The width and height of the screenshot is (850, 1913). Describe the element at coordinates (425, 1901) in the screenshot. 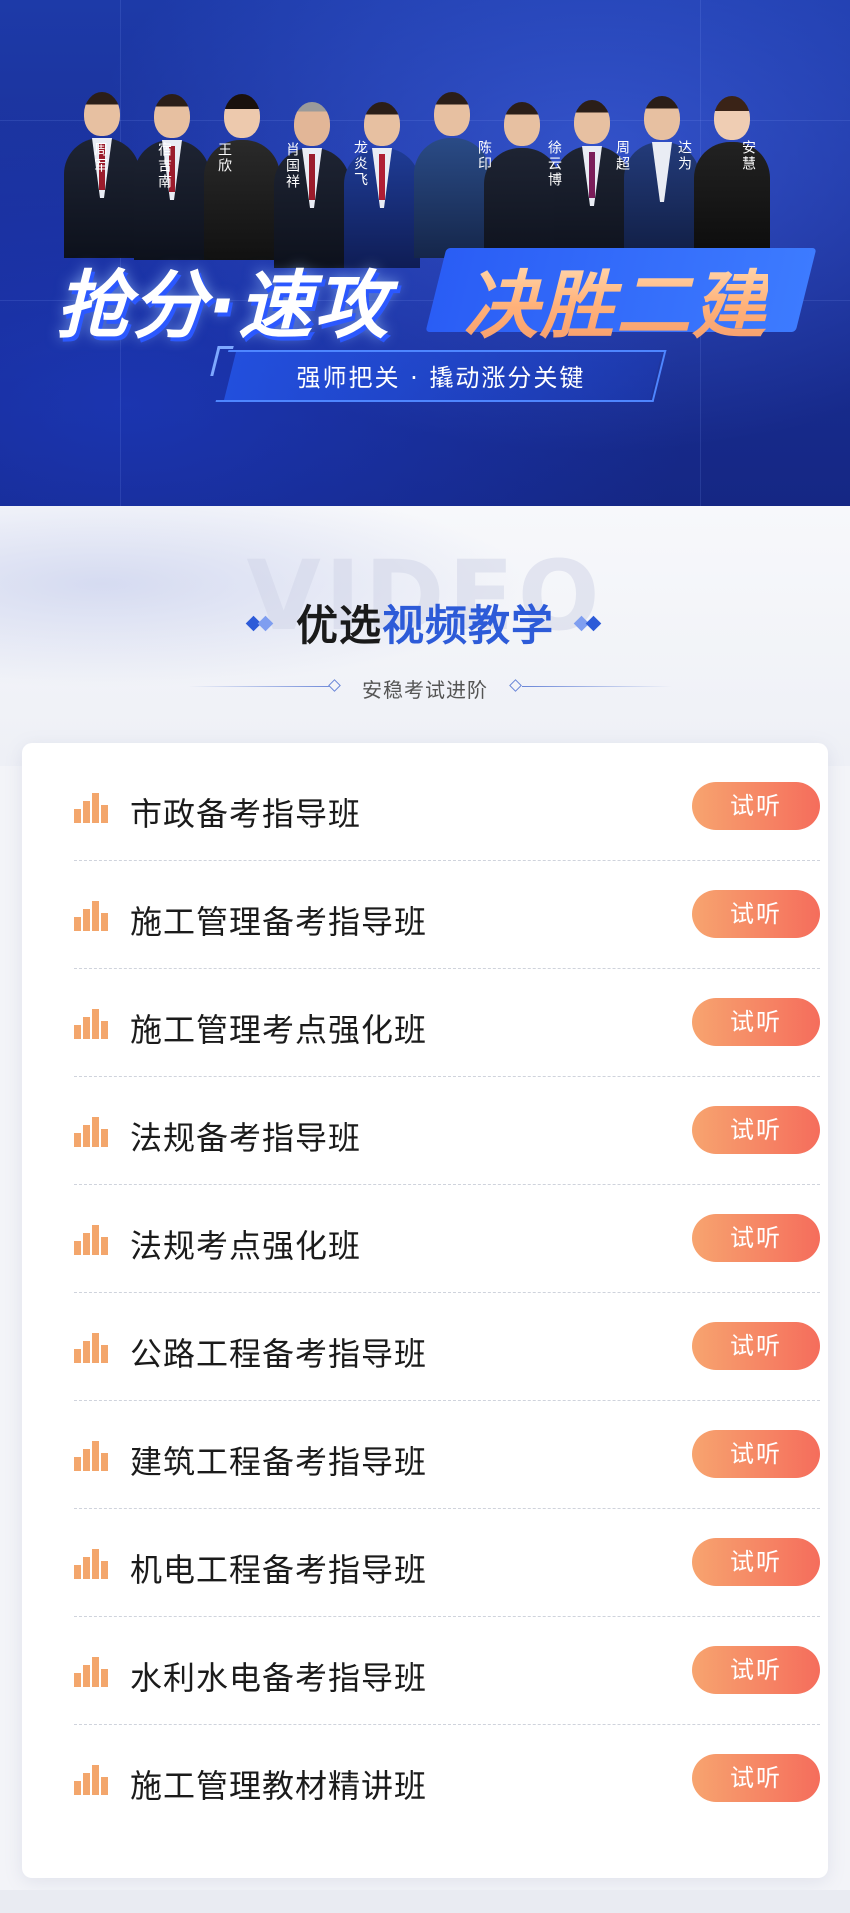

I see `page-footer-strip` at that location.